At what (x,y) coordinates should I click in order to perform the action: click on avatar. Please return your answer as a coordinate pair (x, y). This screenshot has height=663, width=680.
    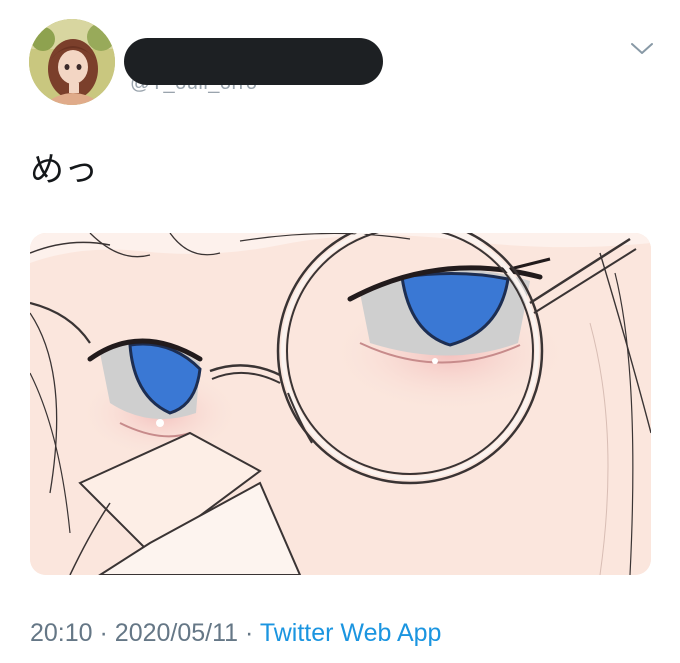
    Looking at the image, I should click on (72, 62).